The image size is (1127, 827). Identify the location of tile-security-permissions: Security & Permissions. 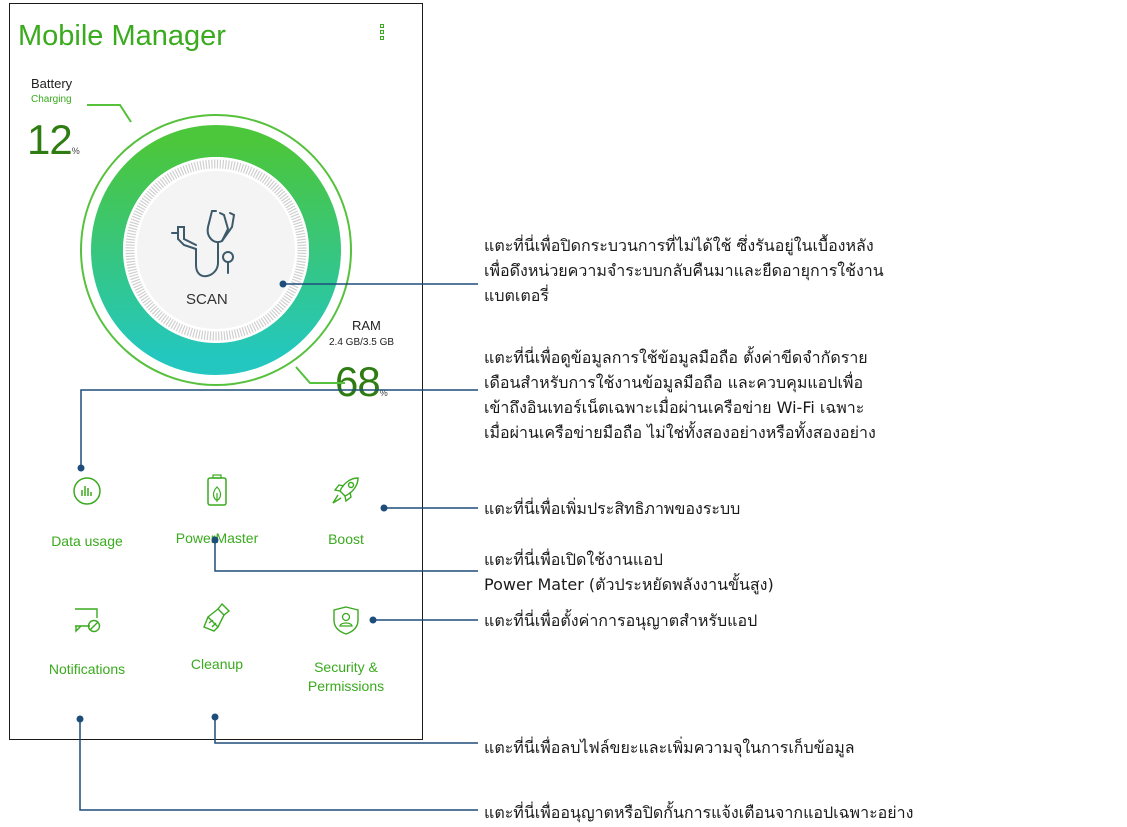
(346, 650).